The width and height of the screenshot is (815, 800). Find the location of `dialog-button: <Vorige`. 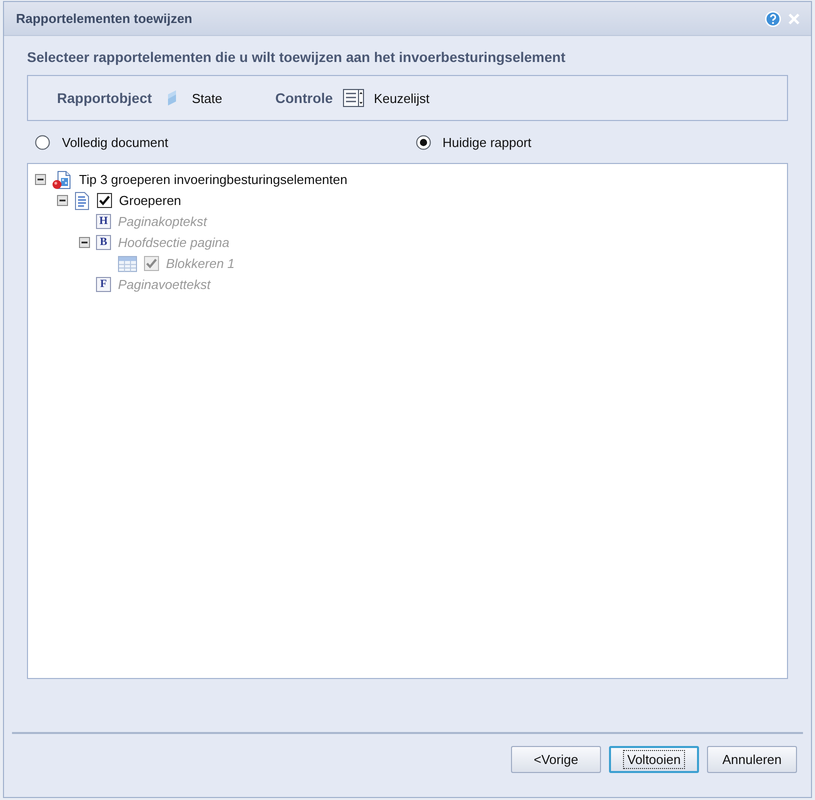

dialog-button: <Vorige is located at coordinates (556, 759).